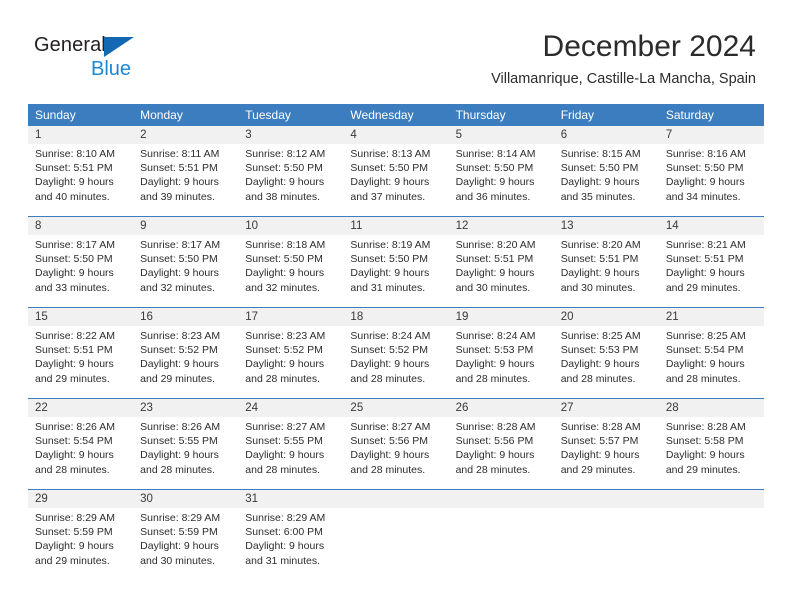 This screenshot has width=792, height=612. What do you see at coordinates (185, 408) in the screenshot?
I see `day-number-23: 23` at bounding box center [185, 408].